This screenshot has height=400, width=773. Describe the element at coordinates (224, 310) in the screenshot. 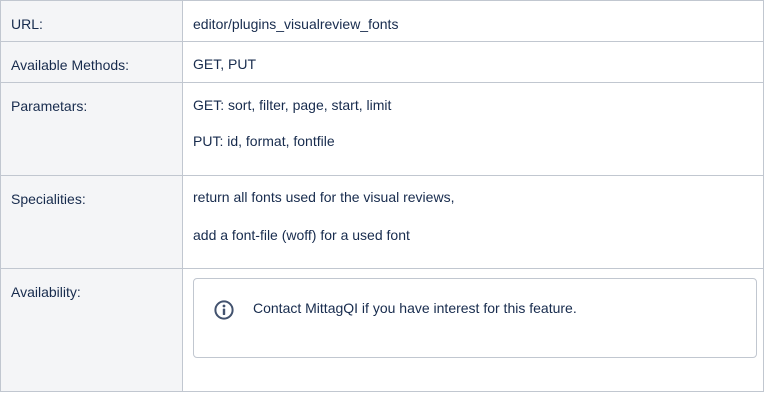

I see `info-icon` at that location.